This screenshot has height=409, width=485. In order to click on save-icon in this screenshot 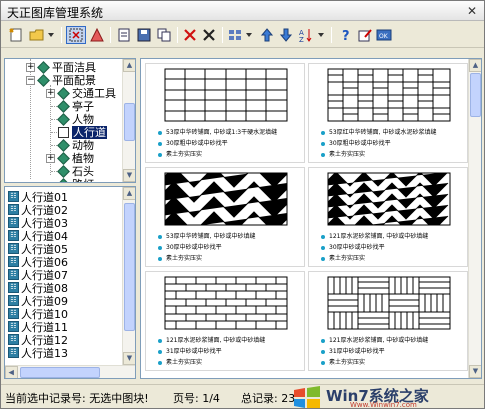, I will do `click(144, 35)`.